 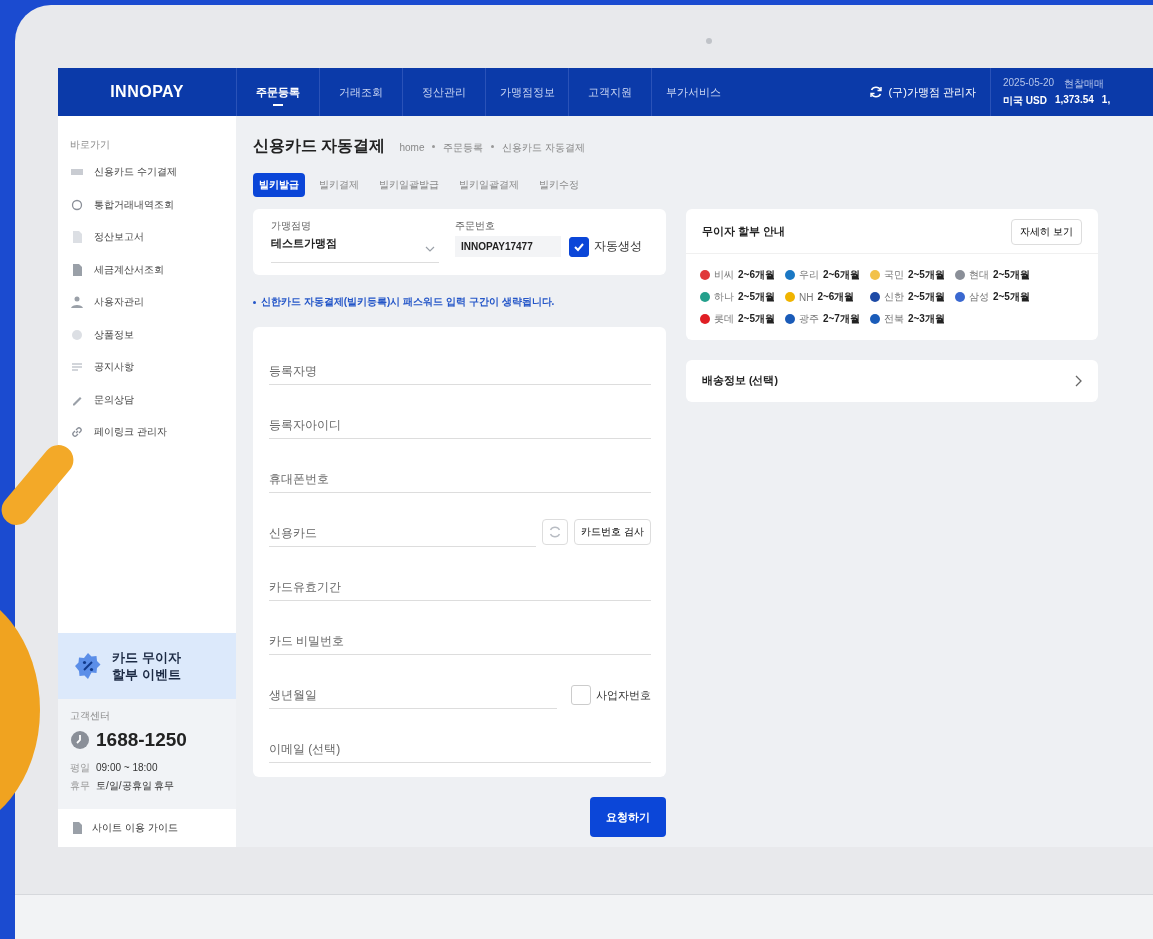 What do you see at coordinates (147, 172) in the screenshot?
I see `sidebar-item: 신용카드 수기결제` at bounding box center [147, 172].